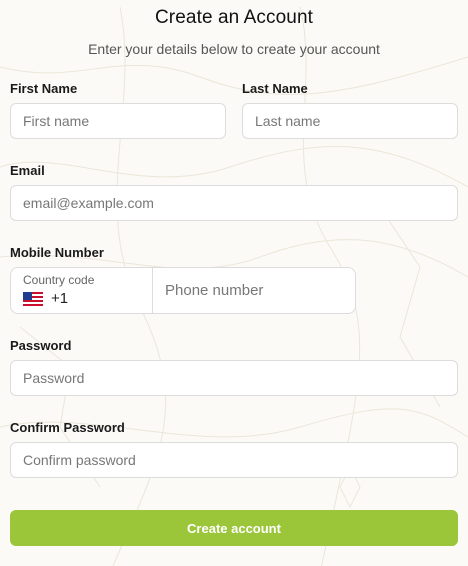  I want to click on mobile-label: Mobile Number, so click(57, 252).